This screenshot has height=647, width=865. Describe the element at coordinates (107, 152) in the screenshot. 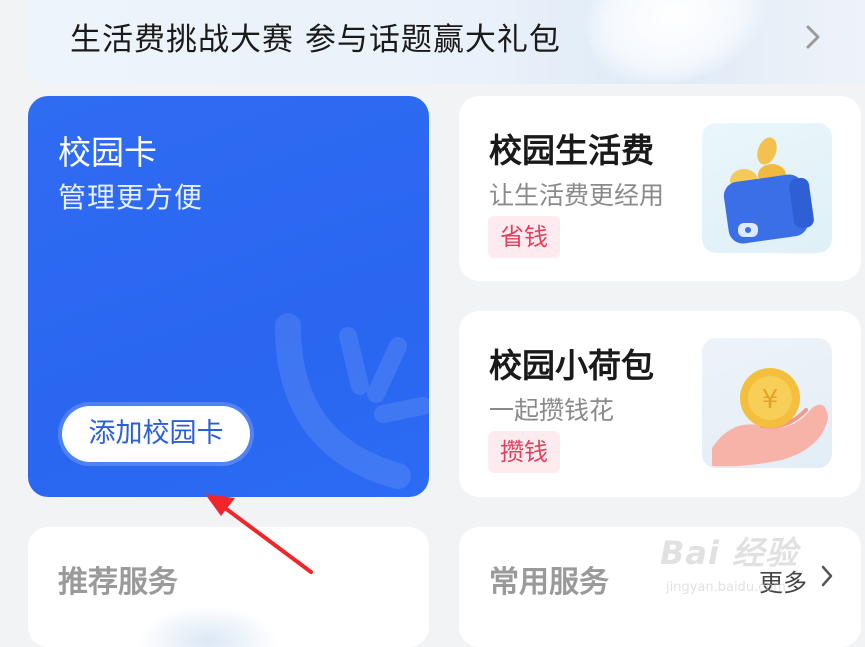

I see `campus-card-title: 校园卡` at that location.